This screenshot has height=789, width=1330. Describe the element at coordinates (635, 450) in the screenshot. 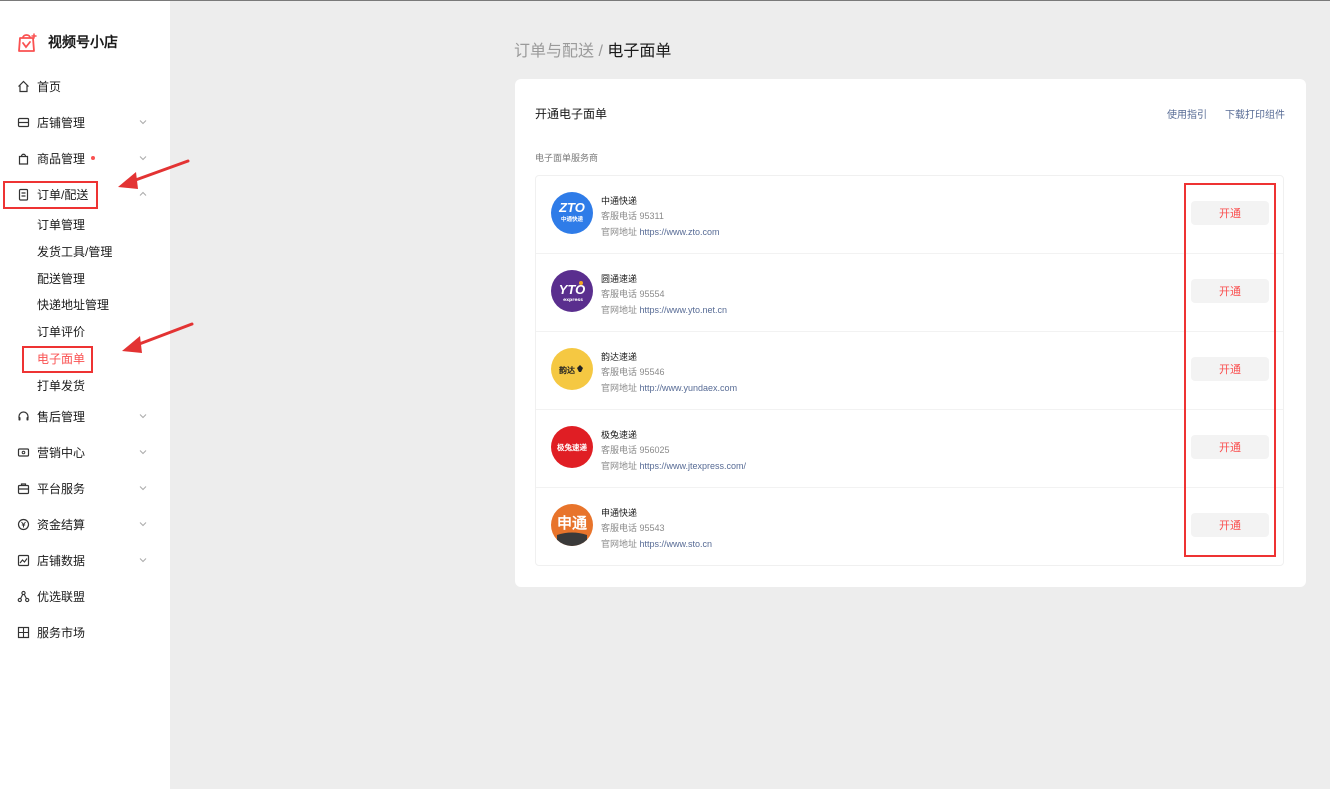

I see `courier-phone: 客服电话 956025` at that location.